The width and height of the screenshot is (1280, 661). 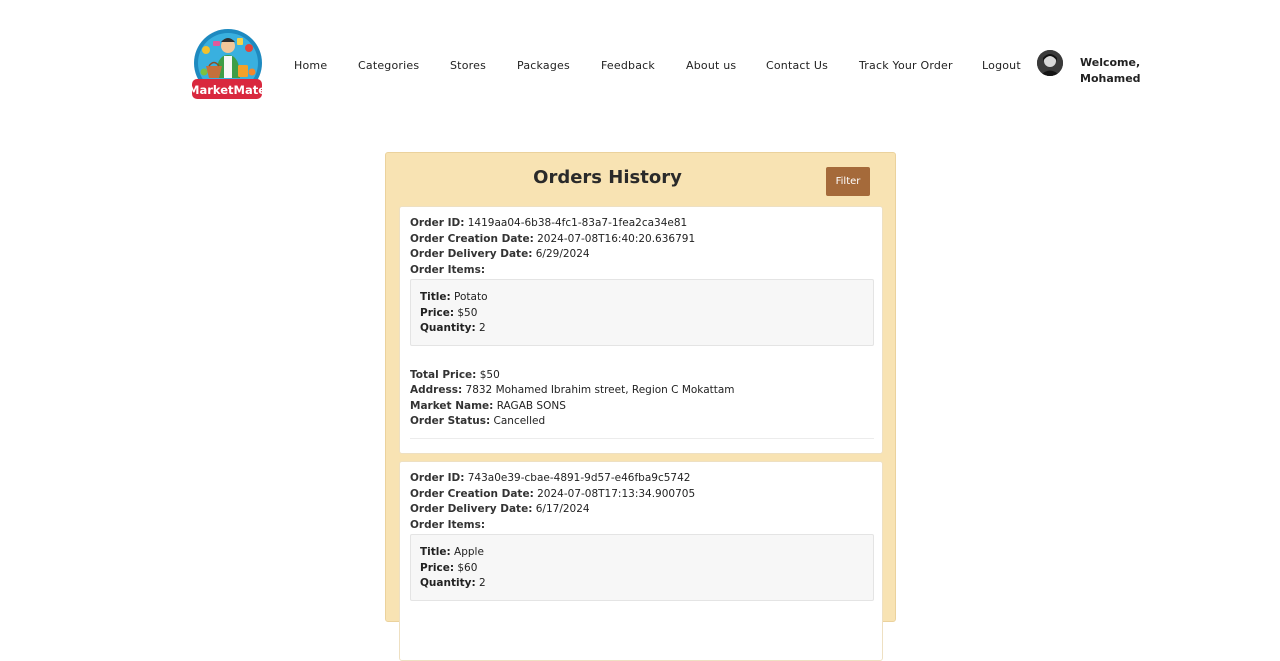 I want to click on nav-link-contact-us: Contact Us, so click(x=797, y=65).